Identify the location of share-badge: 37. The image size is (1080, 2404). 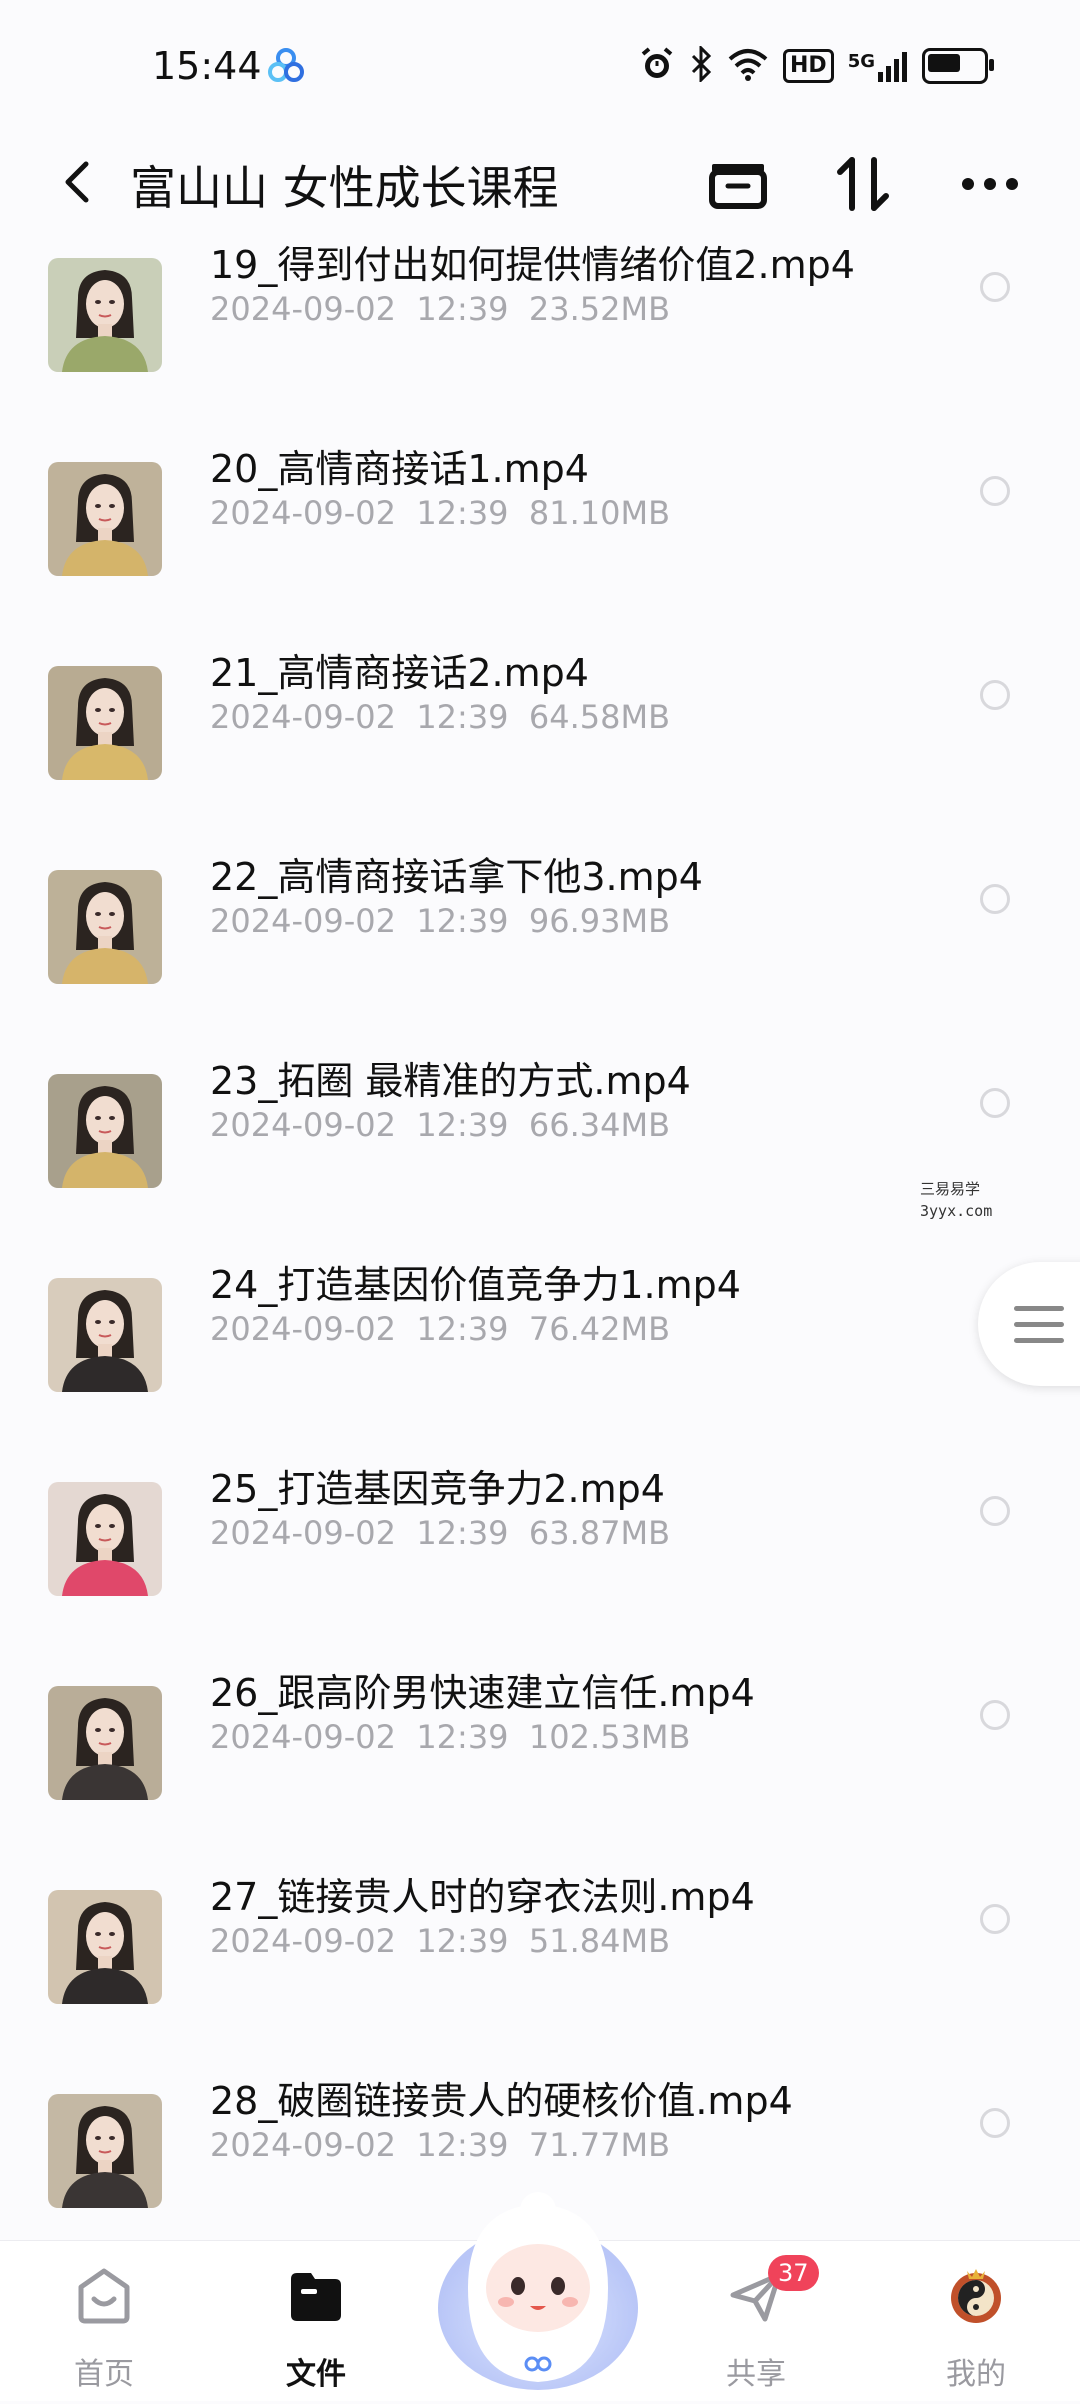
(793, 2273).